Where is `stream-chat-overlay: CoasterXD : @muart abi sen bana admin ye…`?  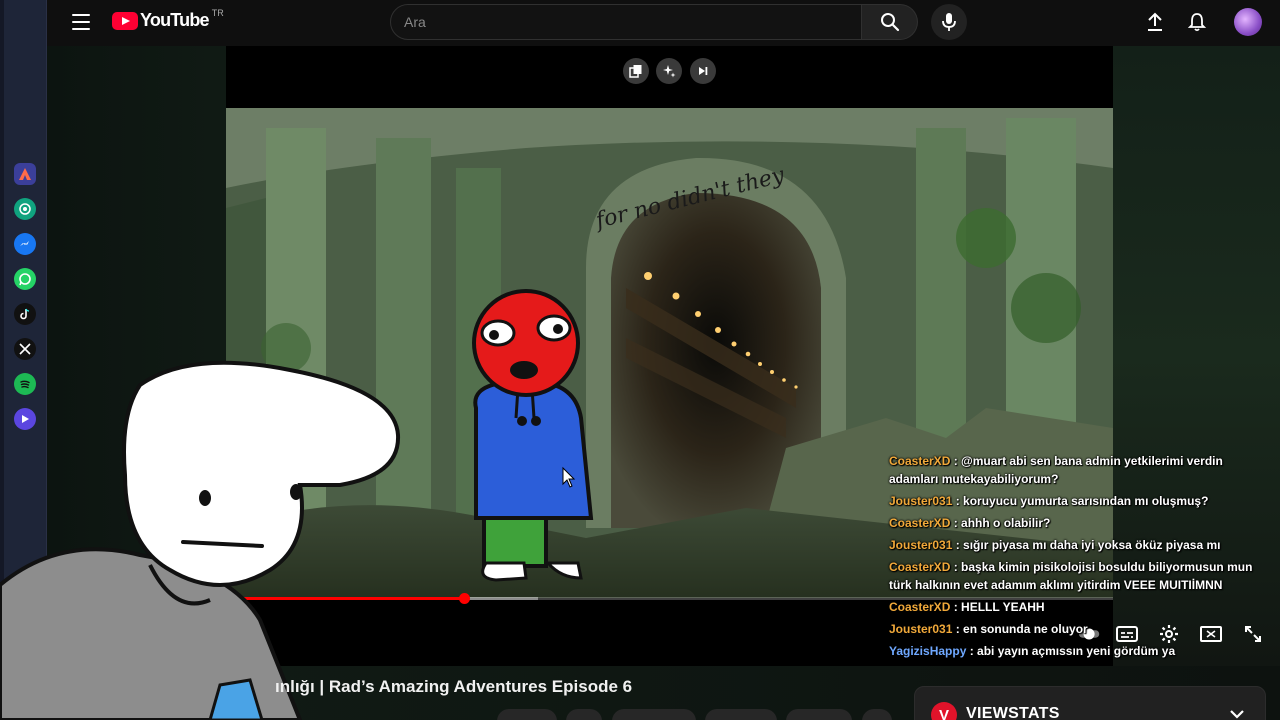 stream-chat-overlay: CoasterXD : @muart abi sen bana admin ye… is located at coordinates (1081, 558).